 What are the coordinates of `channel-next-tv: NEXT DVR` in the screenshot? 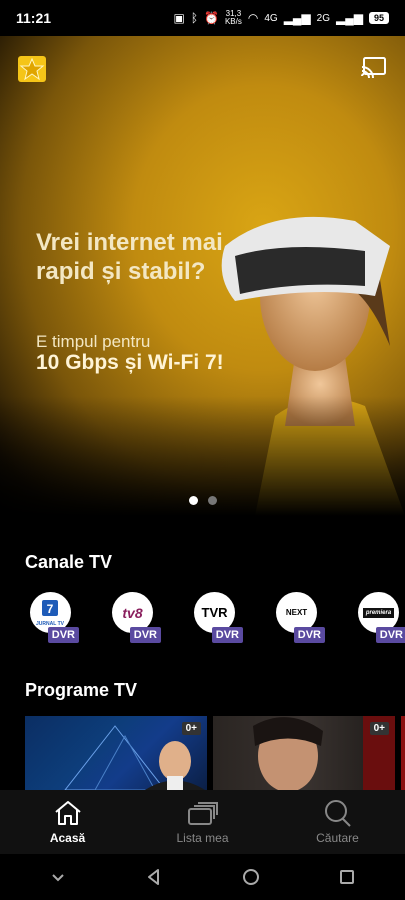 It's located at (300, 618).